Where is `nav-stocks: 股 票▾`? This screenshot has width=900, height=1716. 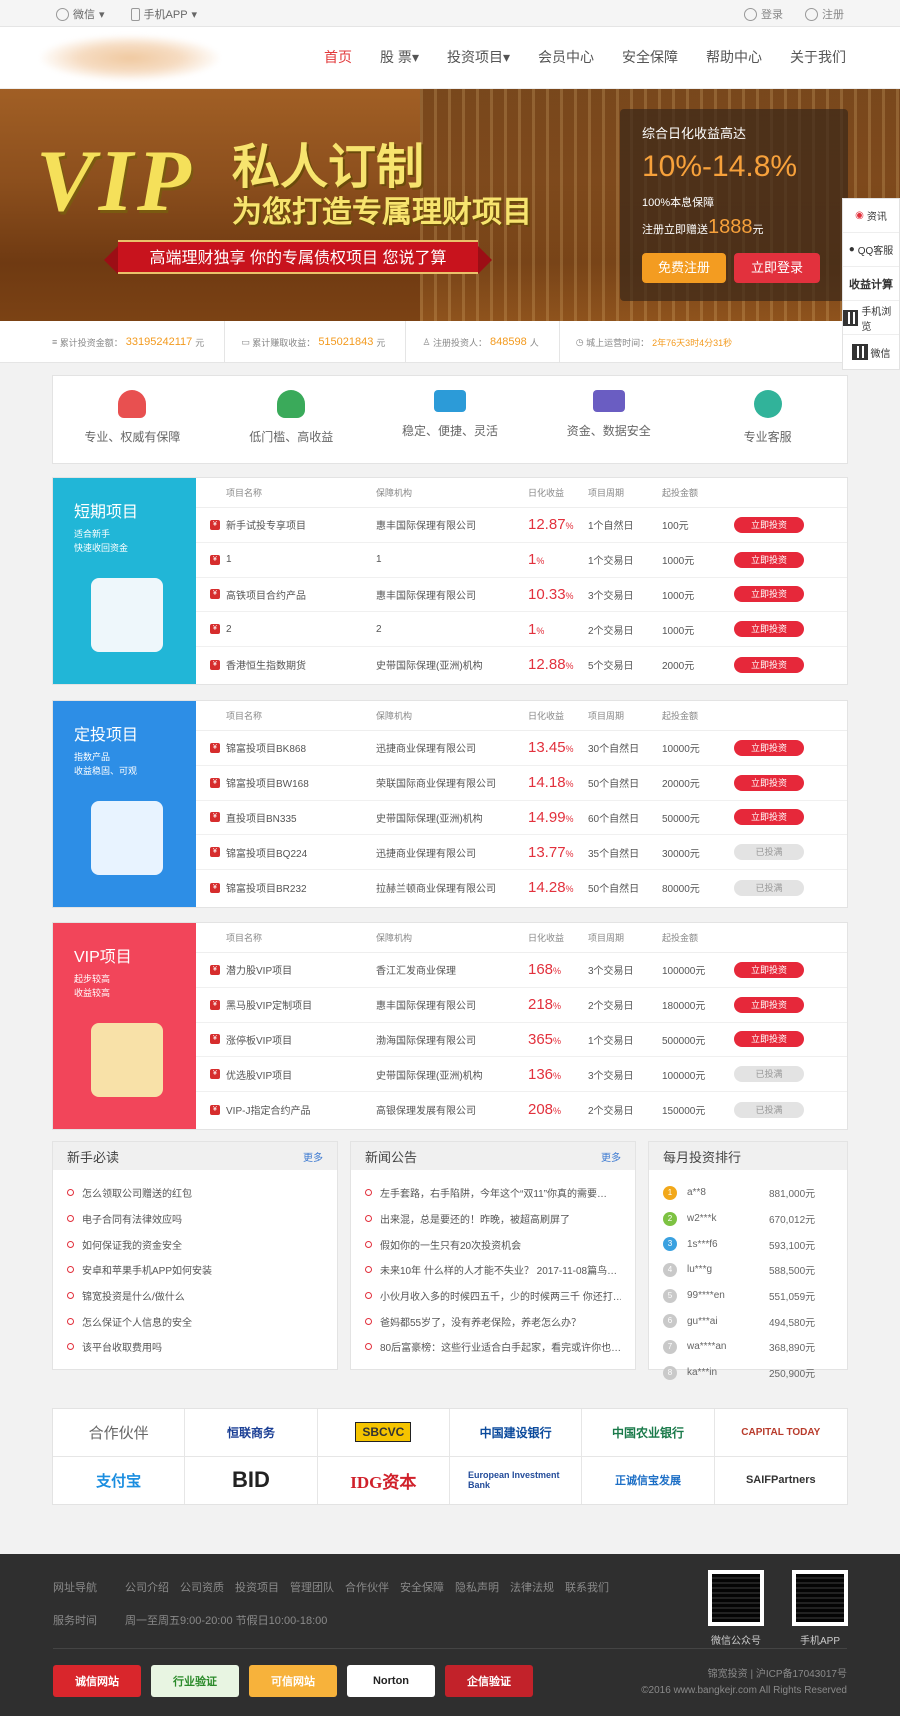 nav-stocks: 股 票▾ is located at coordinates (399, 57).